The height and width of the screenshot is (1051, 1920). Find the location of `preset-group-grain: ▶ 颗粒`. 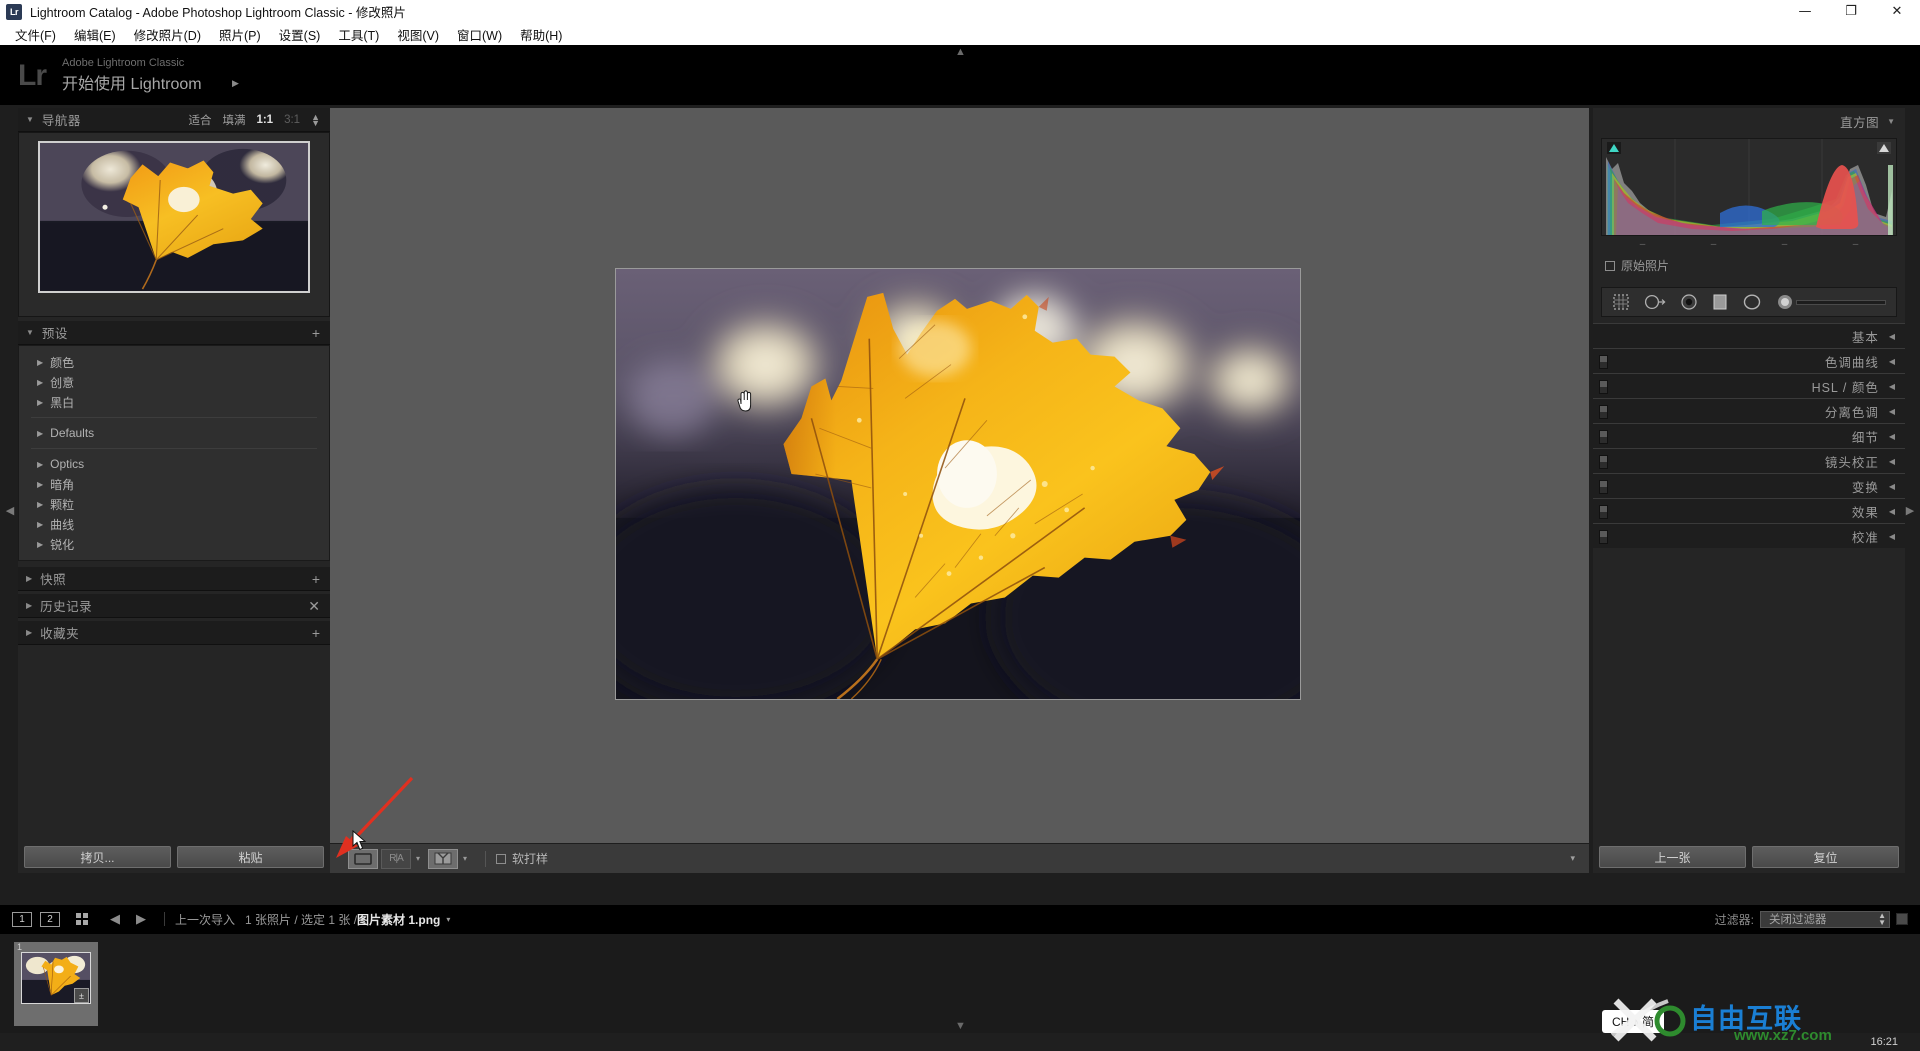

preset-group-grain: ▶ 颗粒 is located at coordinates (174, 504).